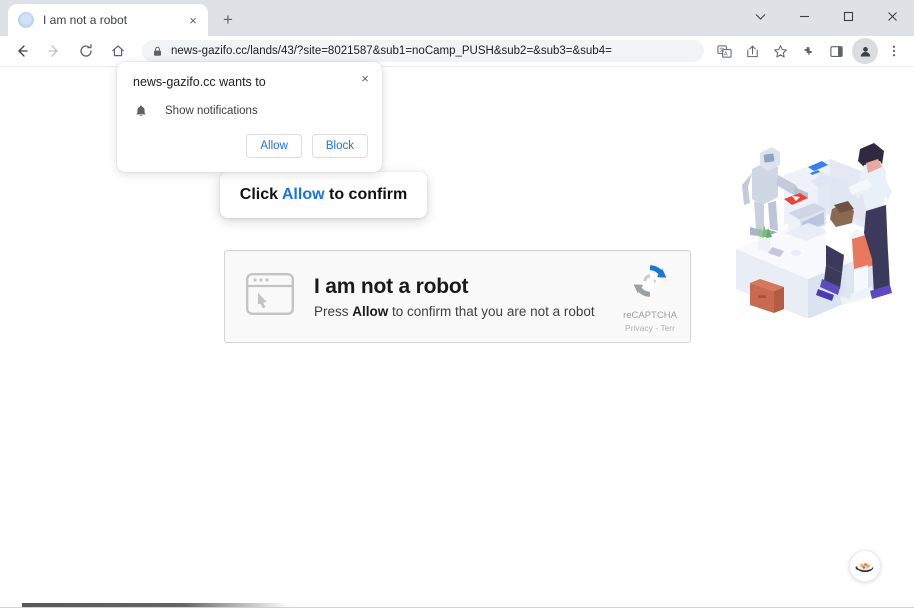  Describe the element at coordinates (270, 296) in the screenshot. I see `browser-window-cursor-icon` at that location.